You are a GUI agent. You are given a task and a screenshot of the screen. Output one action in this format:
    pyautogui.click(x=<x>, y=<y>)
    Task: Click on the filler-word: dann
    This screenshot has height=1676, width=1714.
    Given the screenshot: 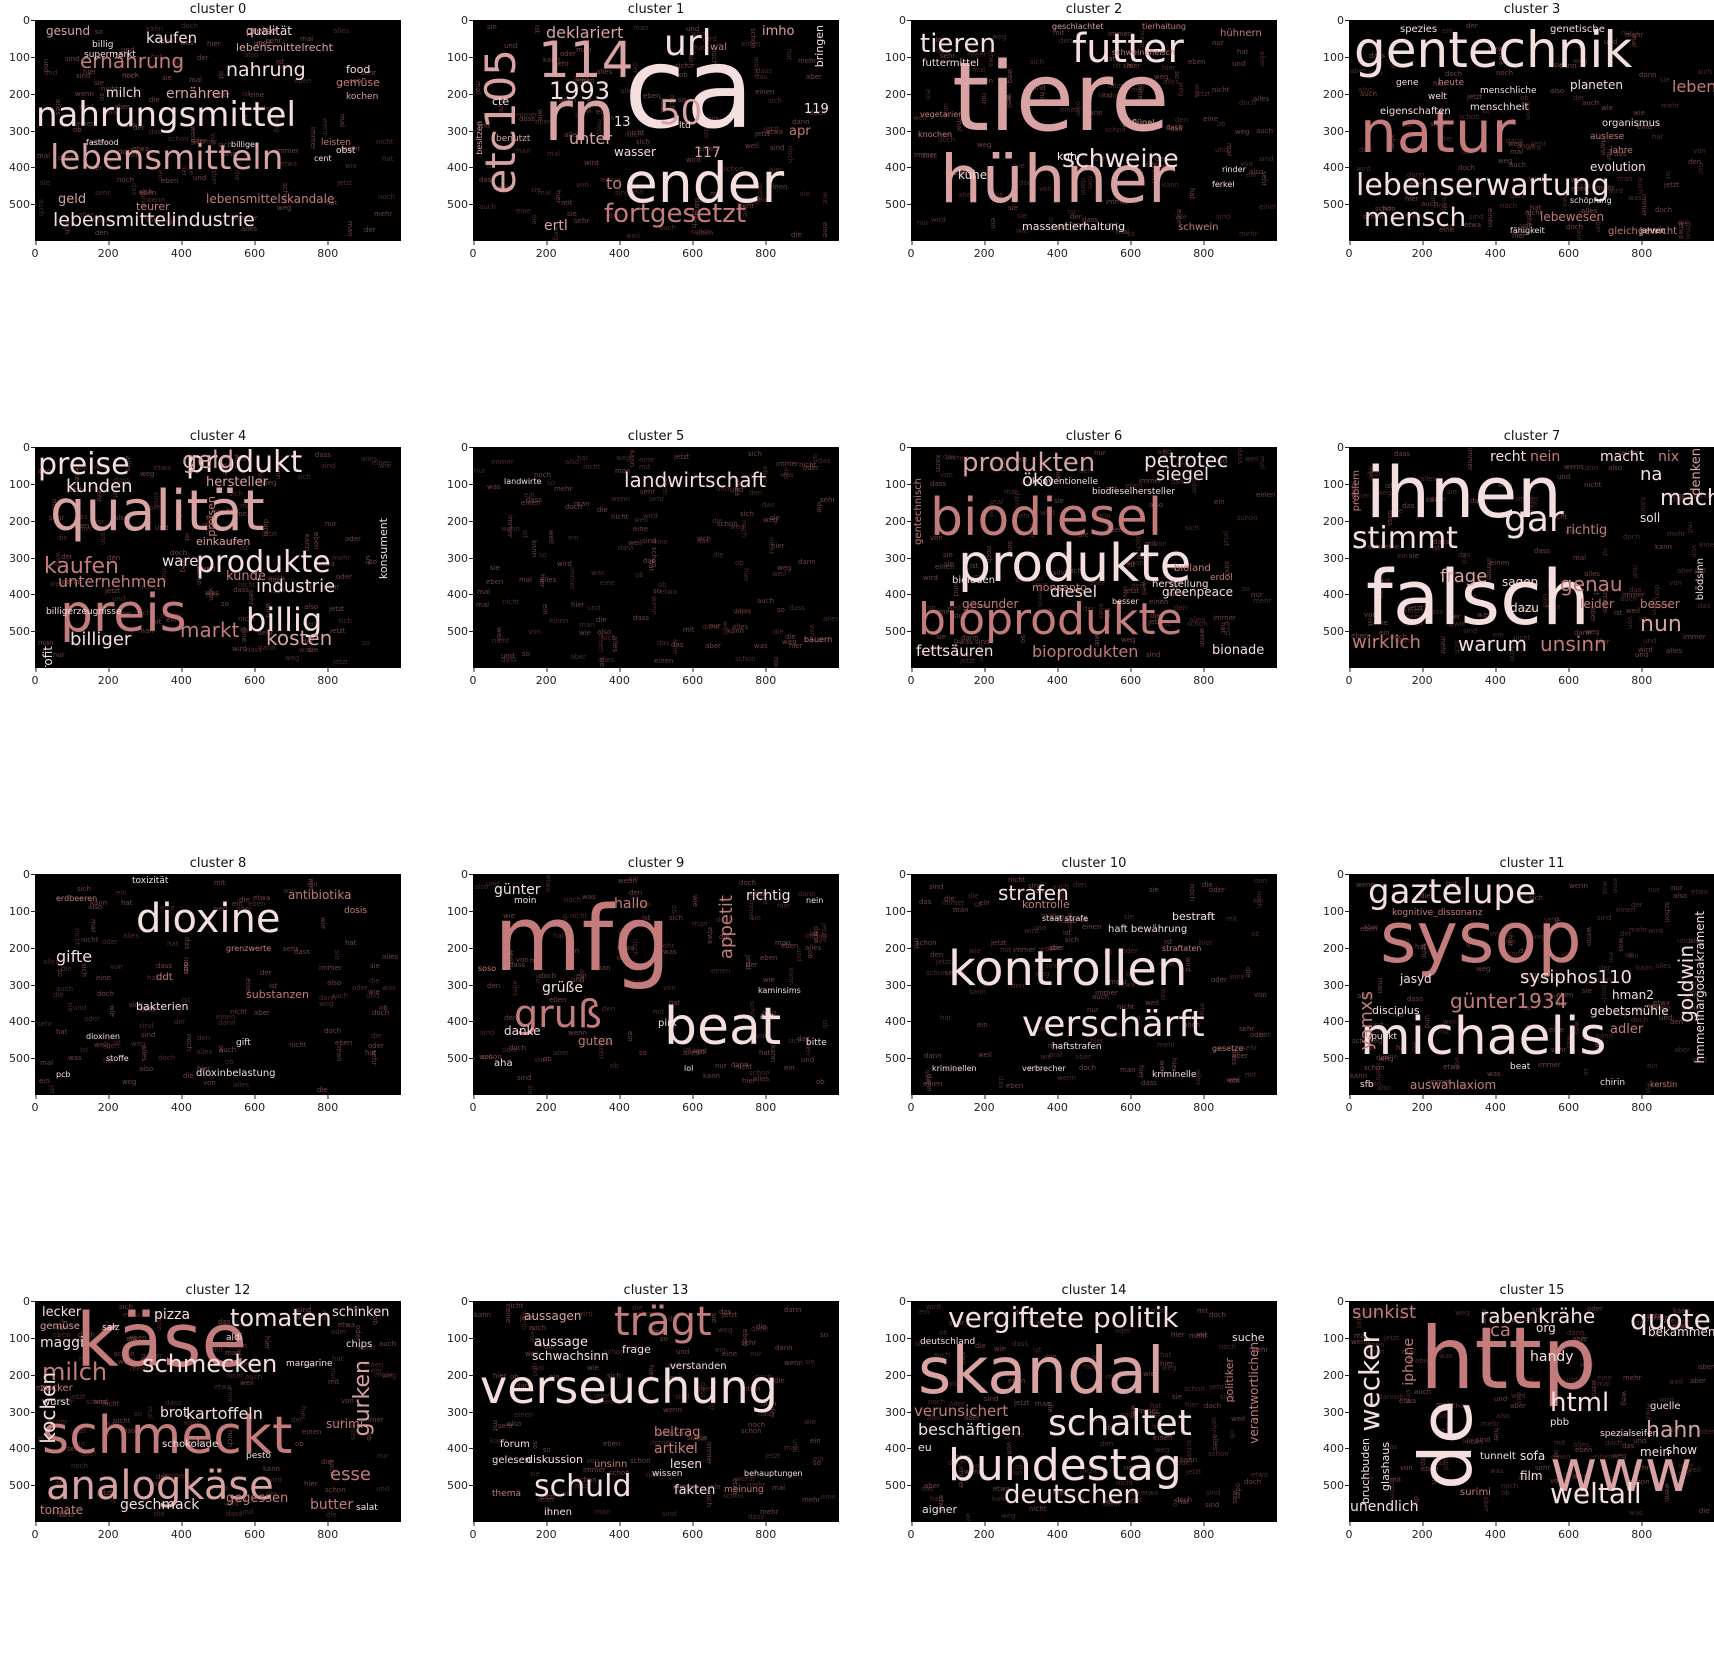 What is the action you would take?
    pyautogui.click(x=793, y=1310)
    